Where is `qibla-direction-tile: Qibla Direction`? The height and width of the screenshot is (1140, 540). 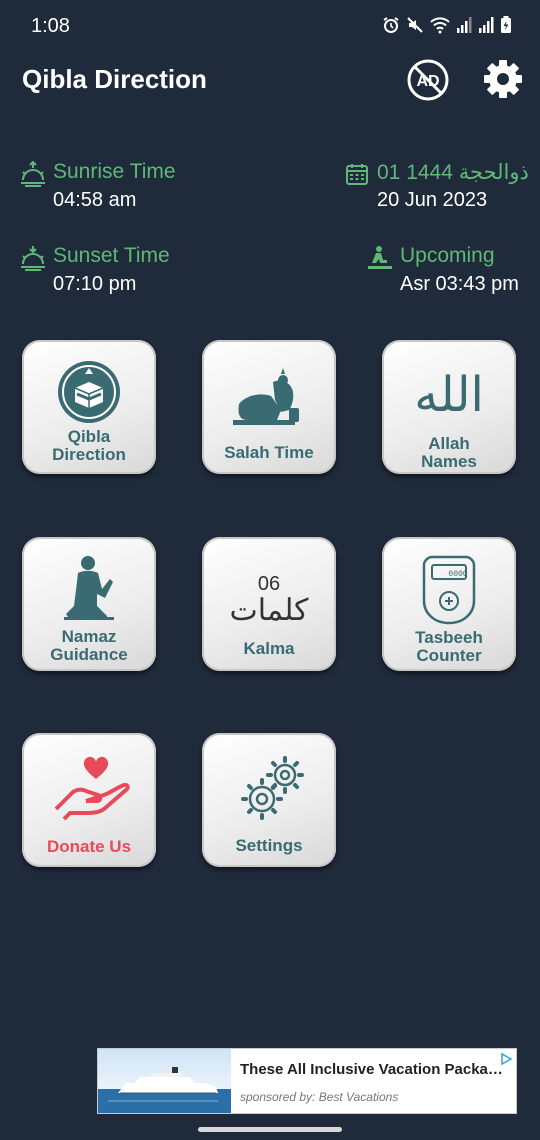 qibla-direction-tile: Qibla Direction is located at coordinates (89, 407).